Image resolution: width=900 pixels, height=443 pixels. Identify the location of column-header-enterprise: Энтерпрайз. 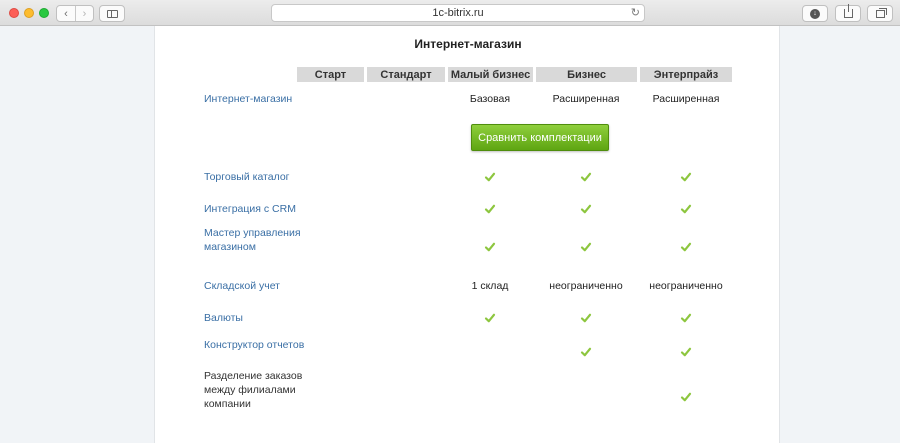
(686, 74).